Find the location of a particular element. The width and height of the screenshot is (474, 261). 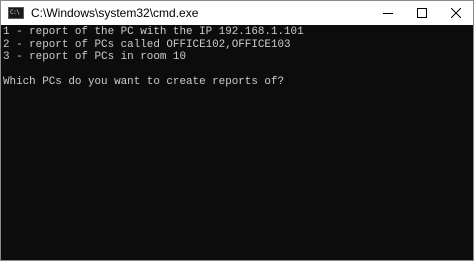

window-title: C:\Windows\system32\cmd.exe is located at coordinates (115, 13).